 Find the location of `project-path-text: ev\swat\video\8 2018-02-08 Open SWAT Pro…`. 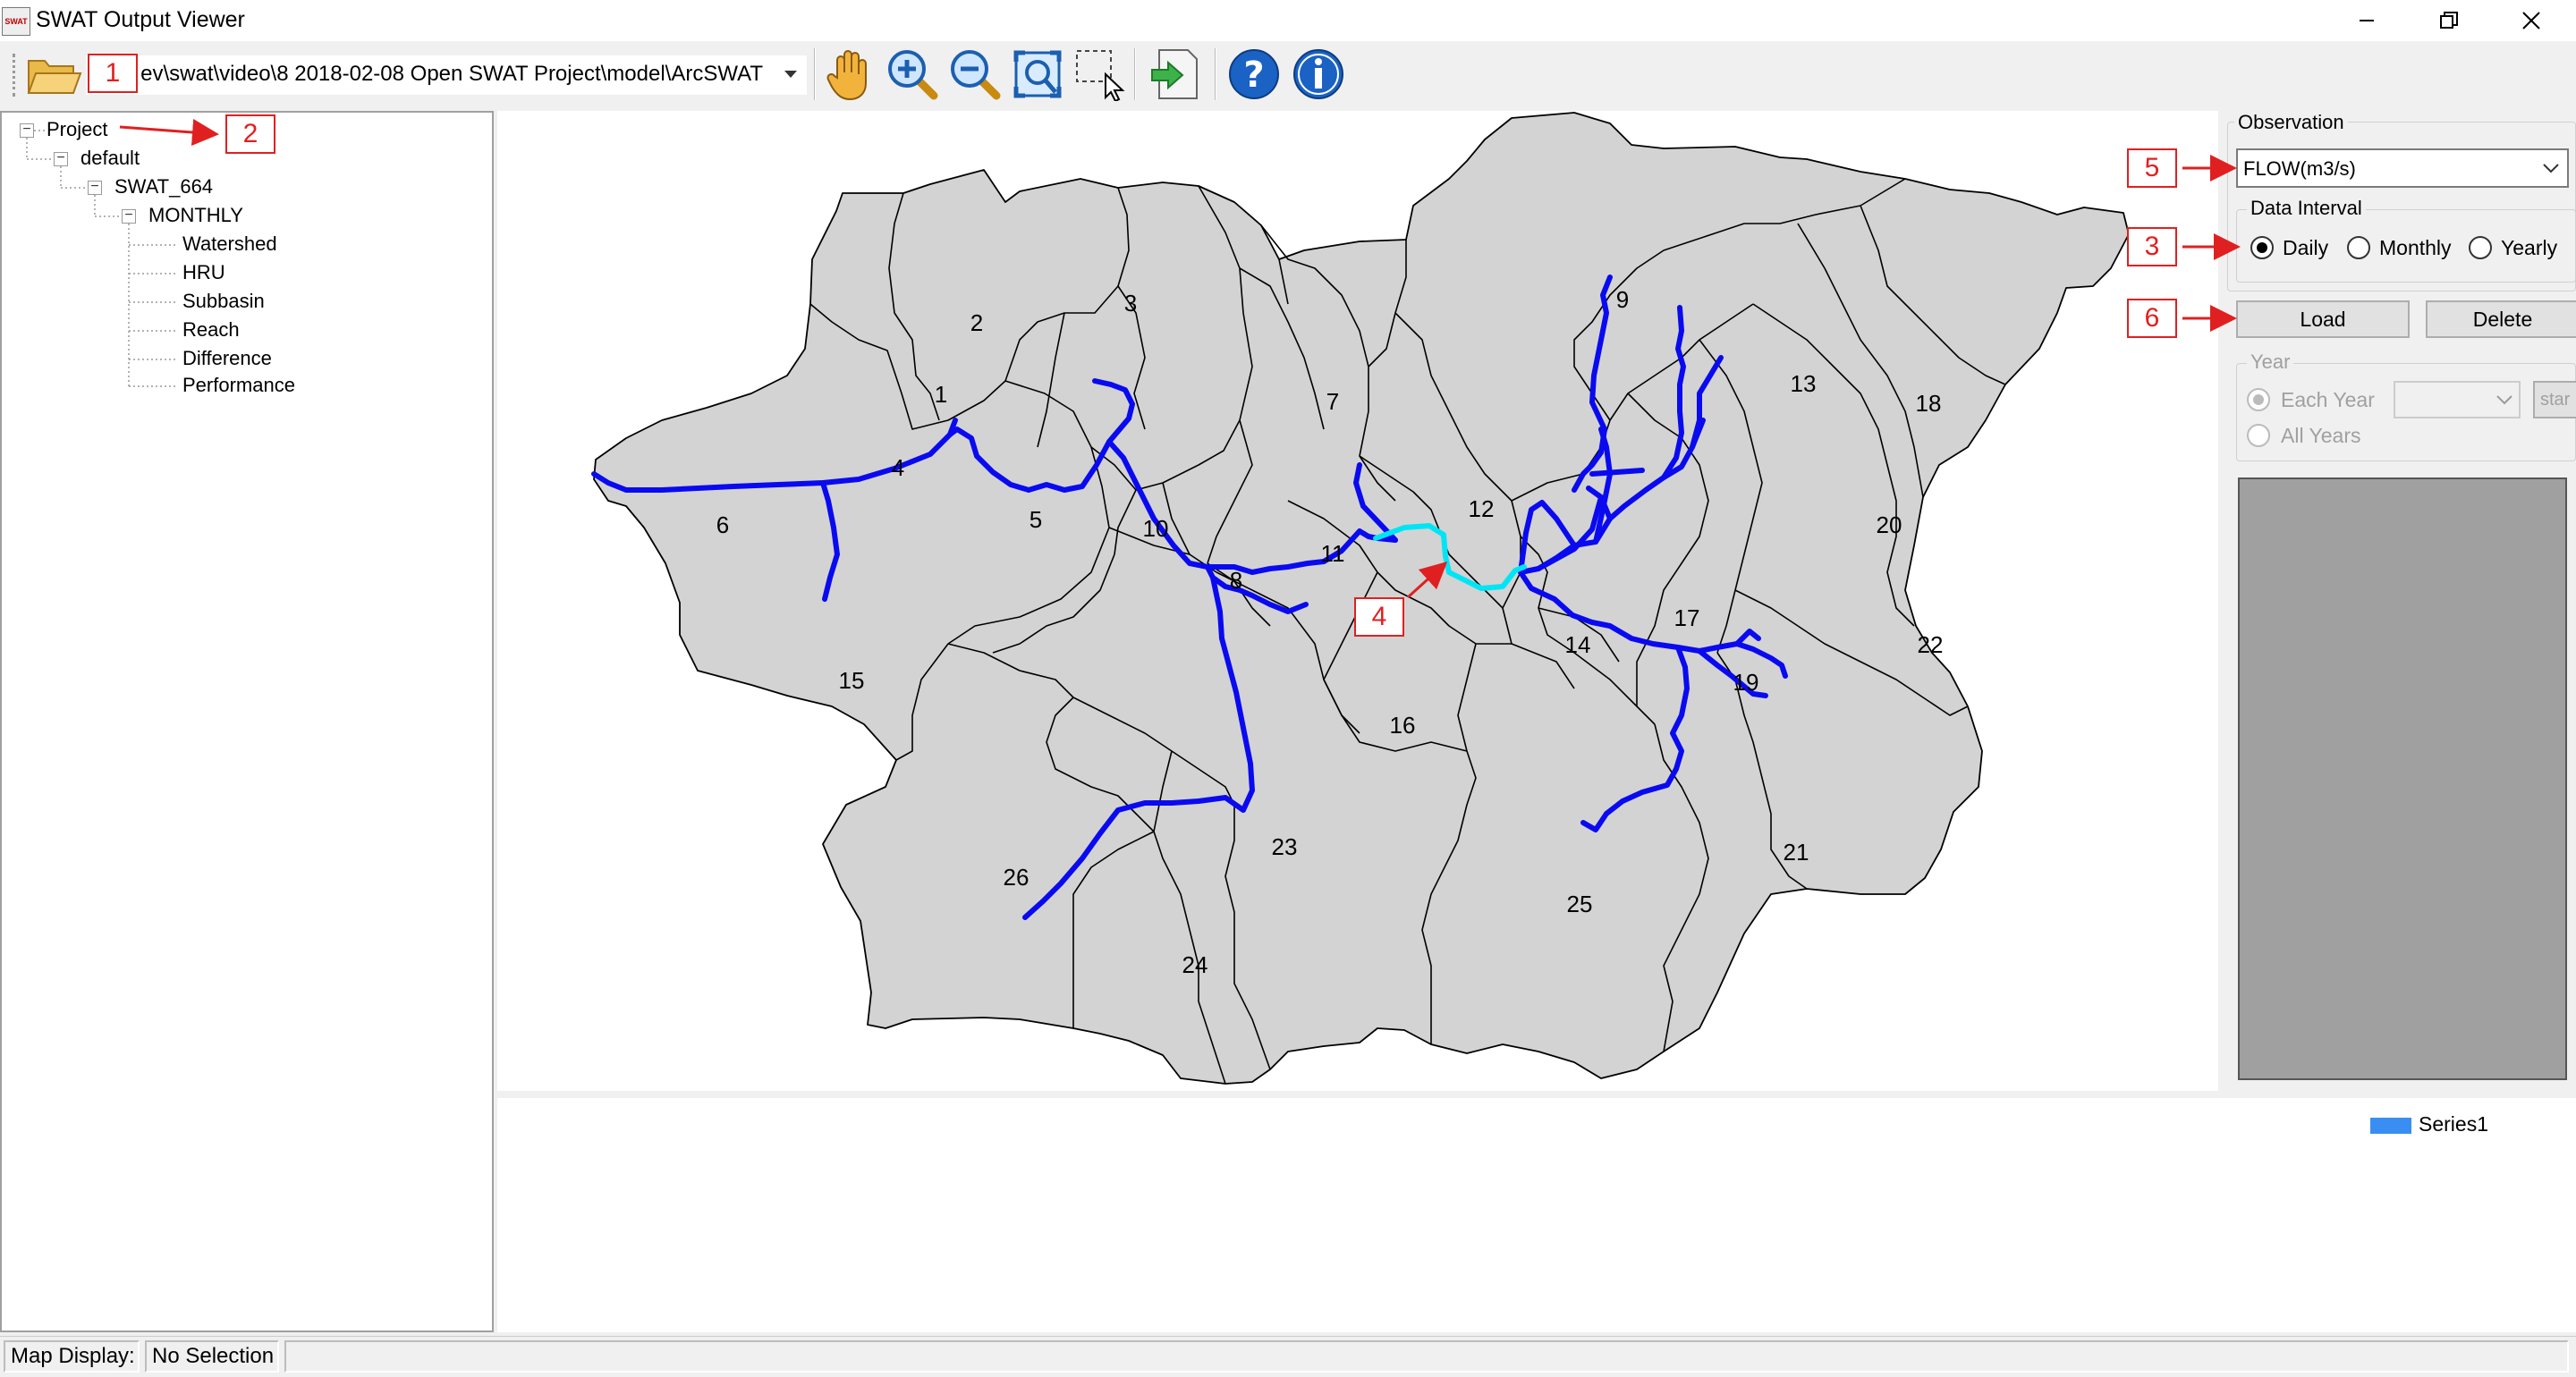

project-path-text: ev\swat\video\8 2018-02-08 Open SWAT Pro… is located at coordinates (451, 74).